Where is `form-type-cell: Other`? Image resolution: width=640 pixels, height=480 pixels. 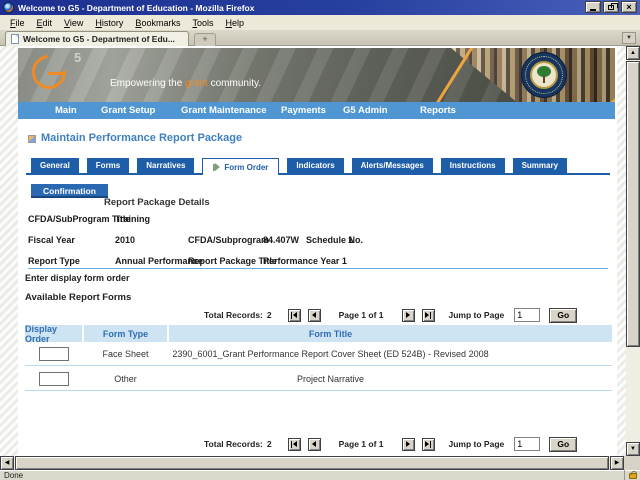 form-type-cell: Other is located at coordinates (125, 379).